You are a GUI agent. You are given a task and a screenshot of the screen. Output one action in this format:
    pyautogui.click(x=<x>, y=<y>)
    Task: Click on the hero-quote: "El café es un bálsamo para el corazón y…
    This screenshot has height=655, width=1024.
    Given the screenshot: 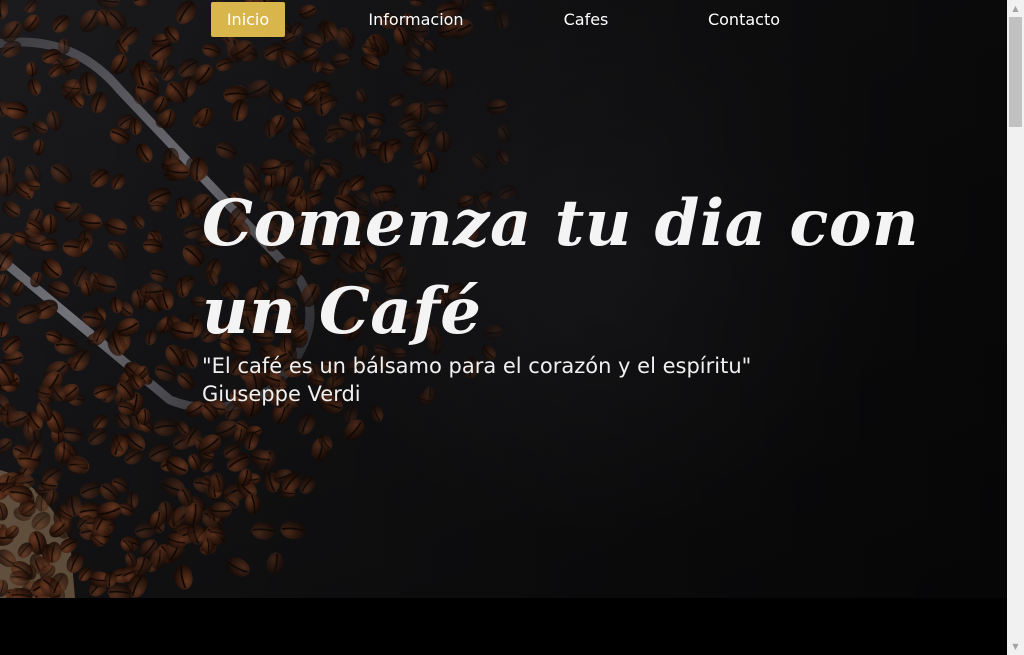 What is the action you would take?
    pyautogui.click(x=477, y=366)
    